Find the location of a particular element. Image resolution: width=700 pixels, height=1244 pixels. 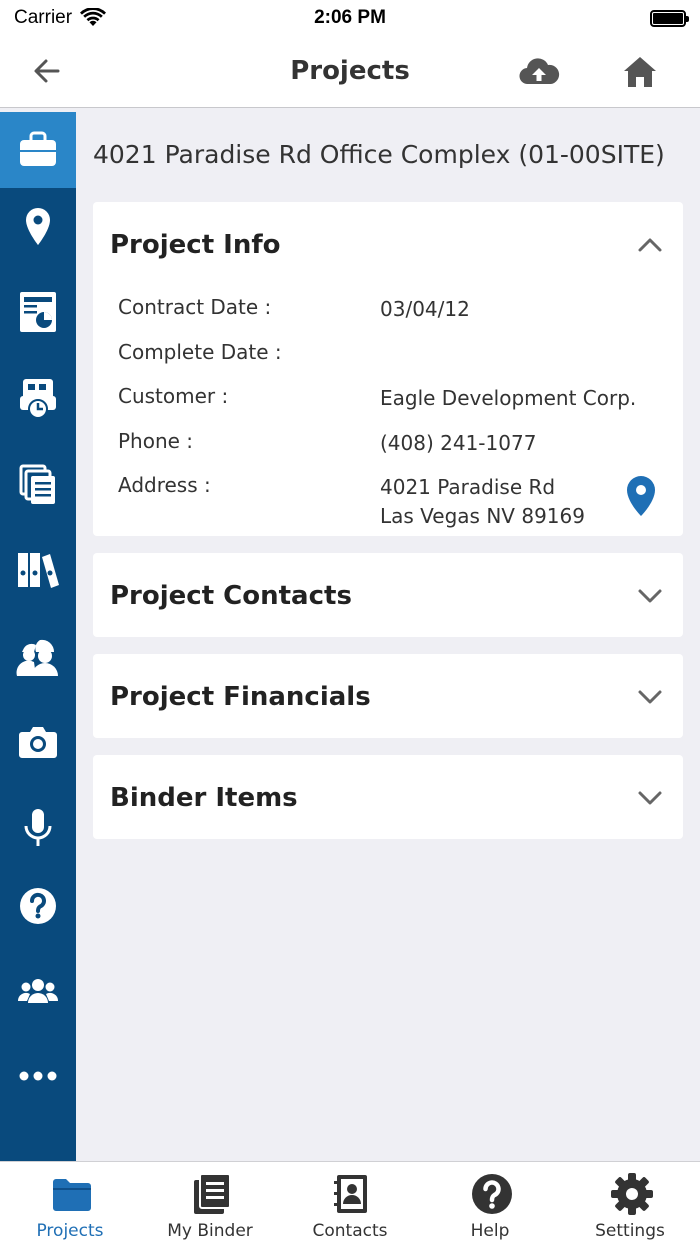

sidebar-item-timesheet is located at coordinates (38, 398).